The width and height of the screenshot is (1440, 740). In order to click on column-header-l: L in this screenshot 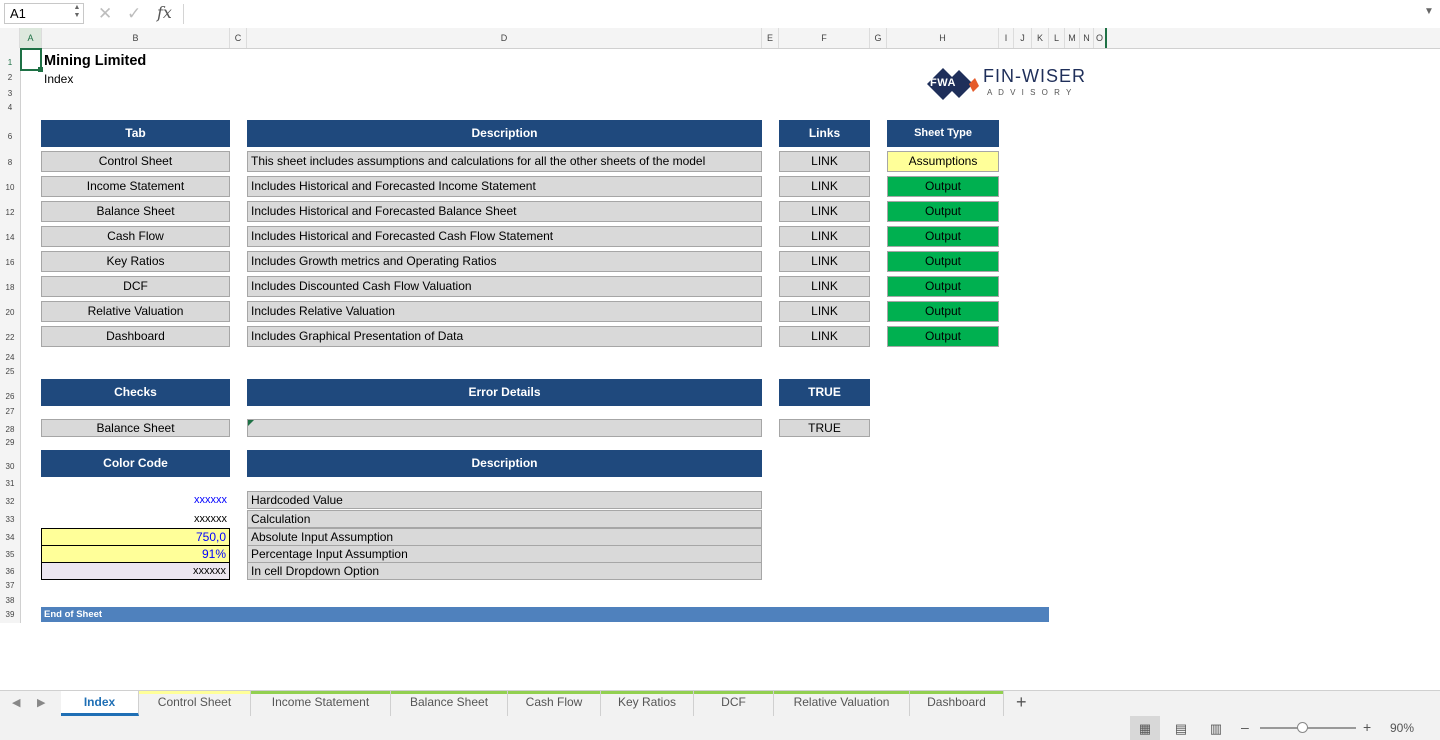, I will do `click(1057, 38)`.